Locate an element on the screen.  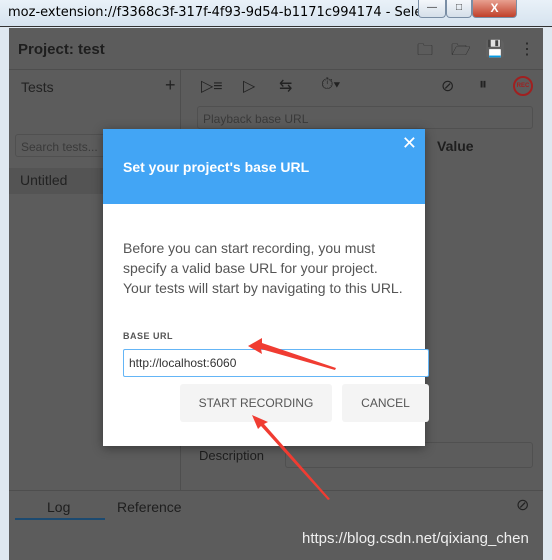
speed-icon: ⏱▾ is located at coordinates (330, 85).